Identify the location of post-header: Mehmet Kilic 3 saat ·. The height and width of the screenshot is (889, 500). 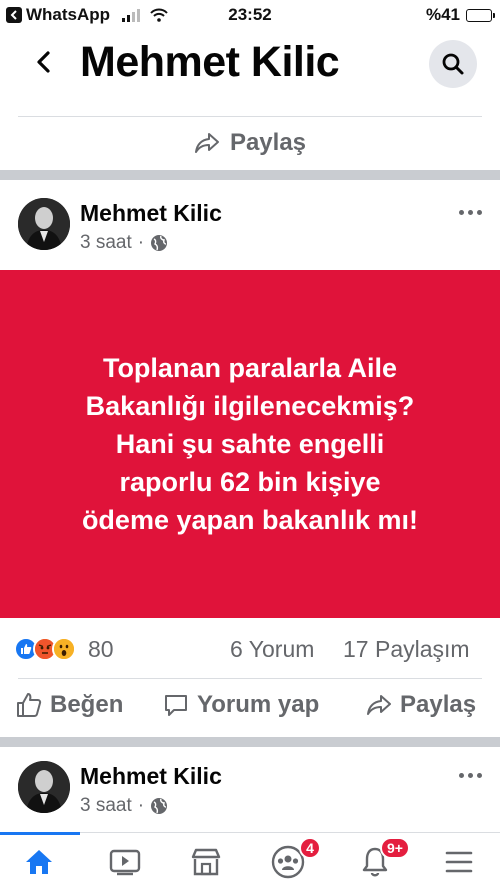
(250, 237).